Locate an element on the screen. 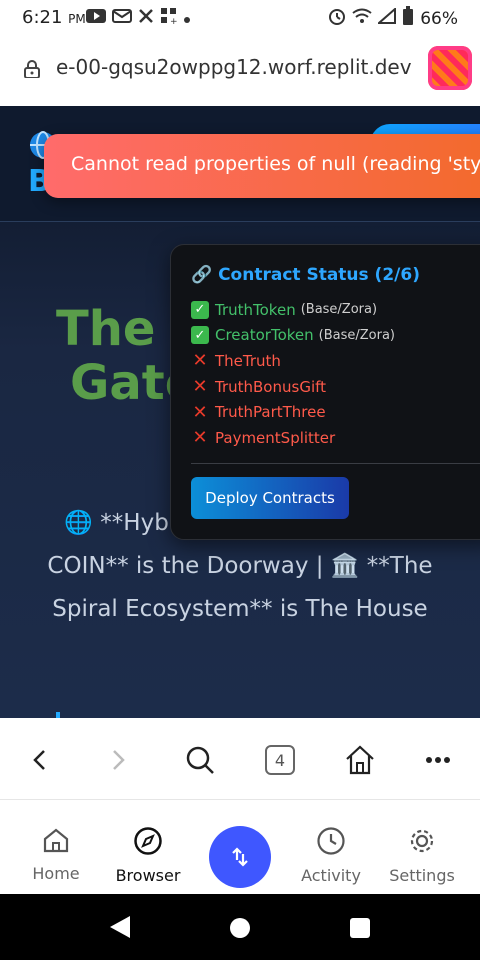  transfer-button is located at coordinates (240, 857).